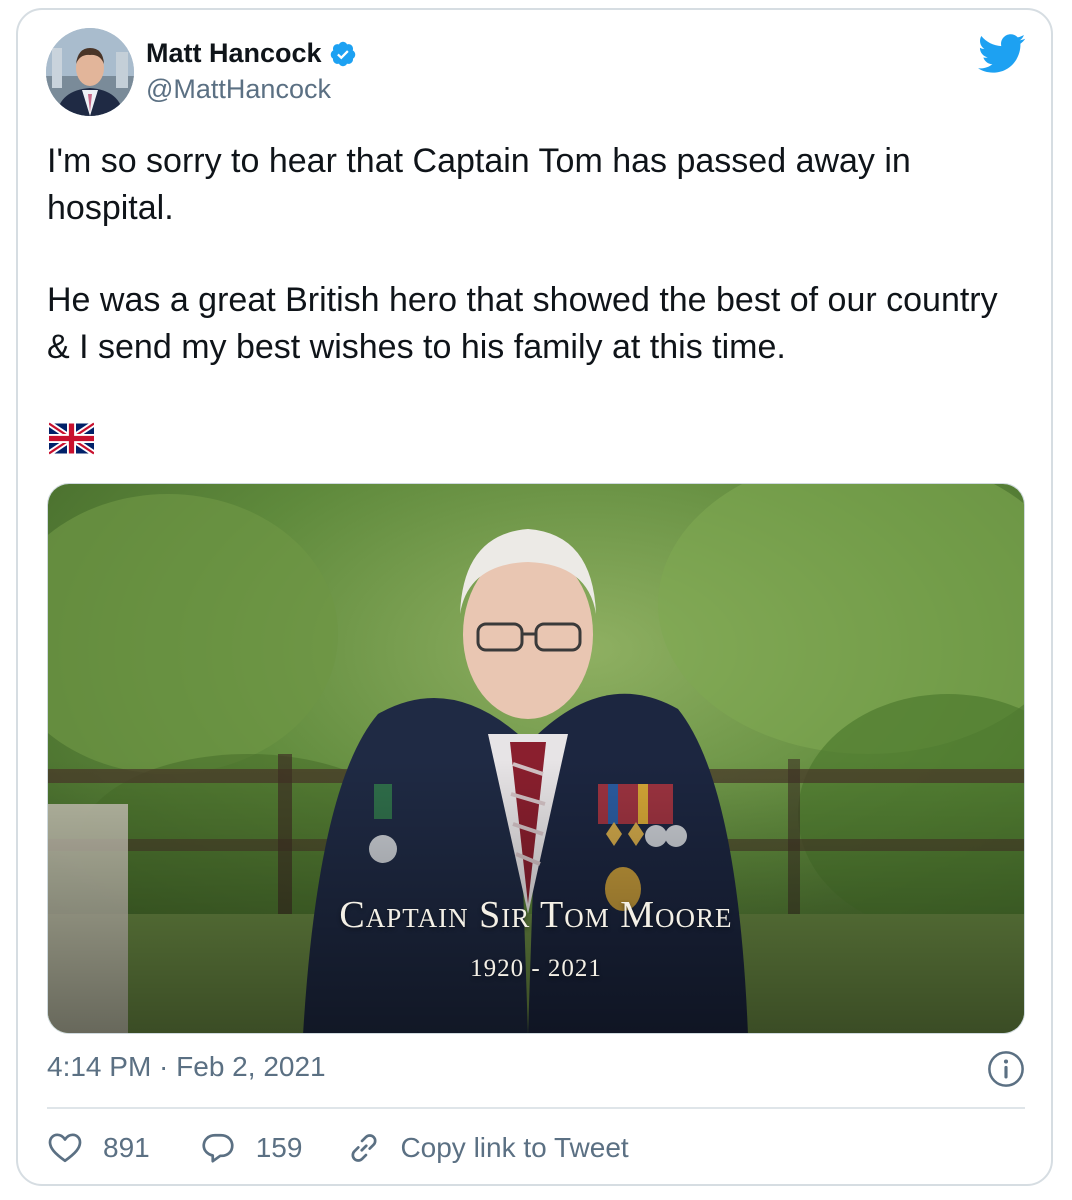  I want to click on twitter-bird-icon, so click(1002, 54).